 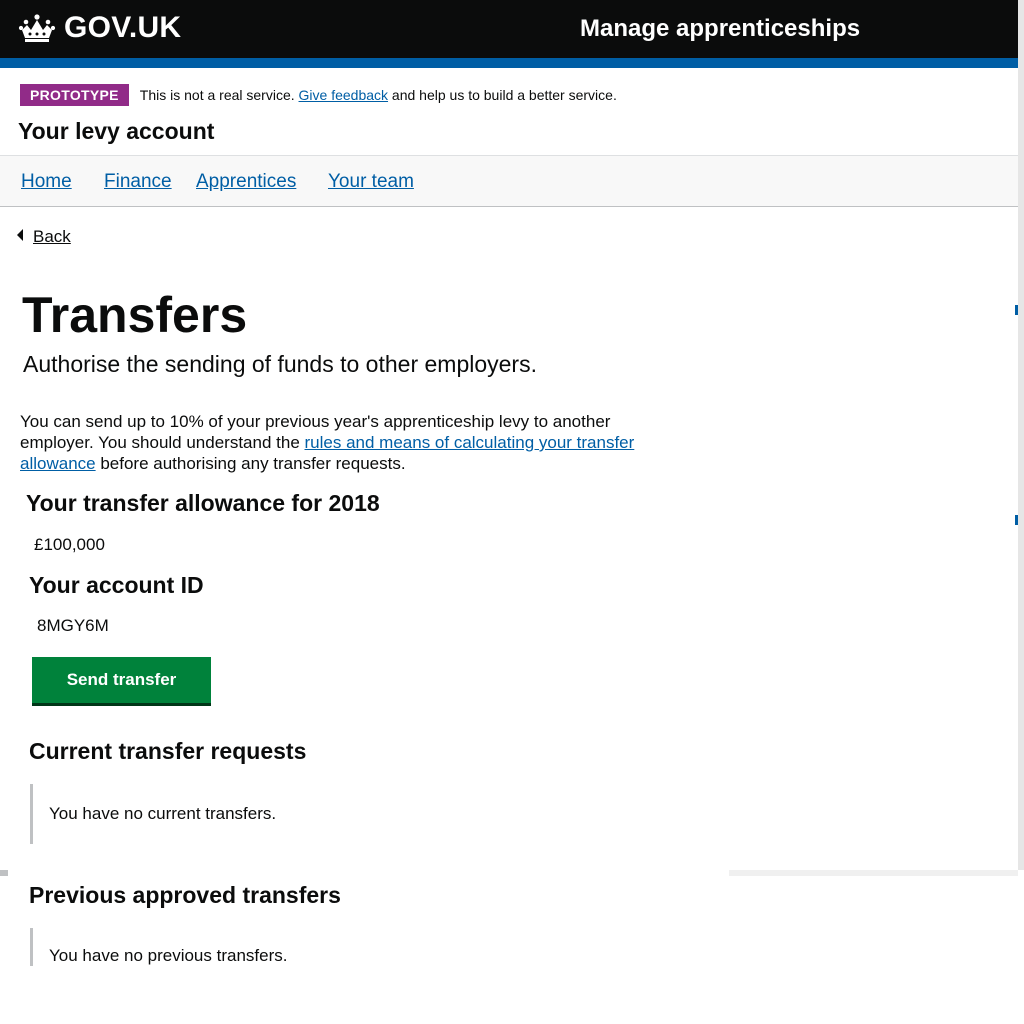 What do you see at coordinates (185, 895) in the screenshot?
I see `previous-transfers-heading: Previous approved transfers` at bounding box center [185, 895].